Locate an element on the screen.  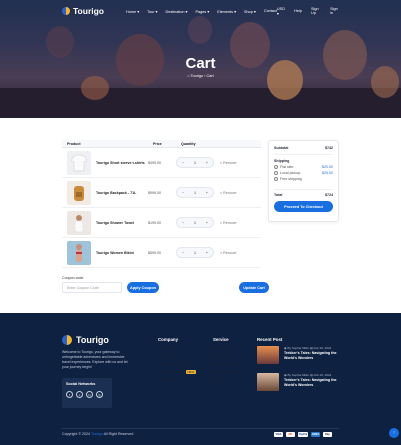
footer-link: Travel Agency is located at coordinates (224, 372).